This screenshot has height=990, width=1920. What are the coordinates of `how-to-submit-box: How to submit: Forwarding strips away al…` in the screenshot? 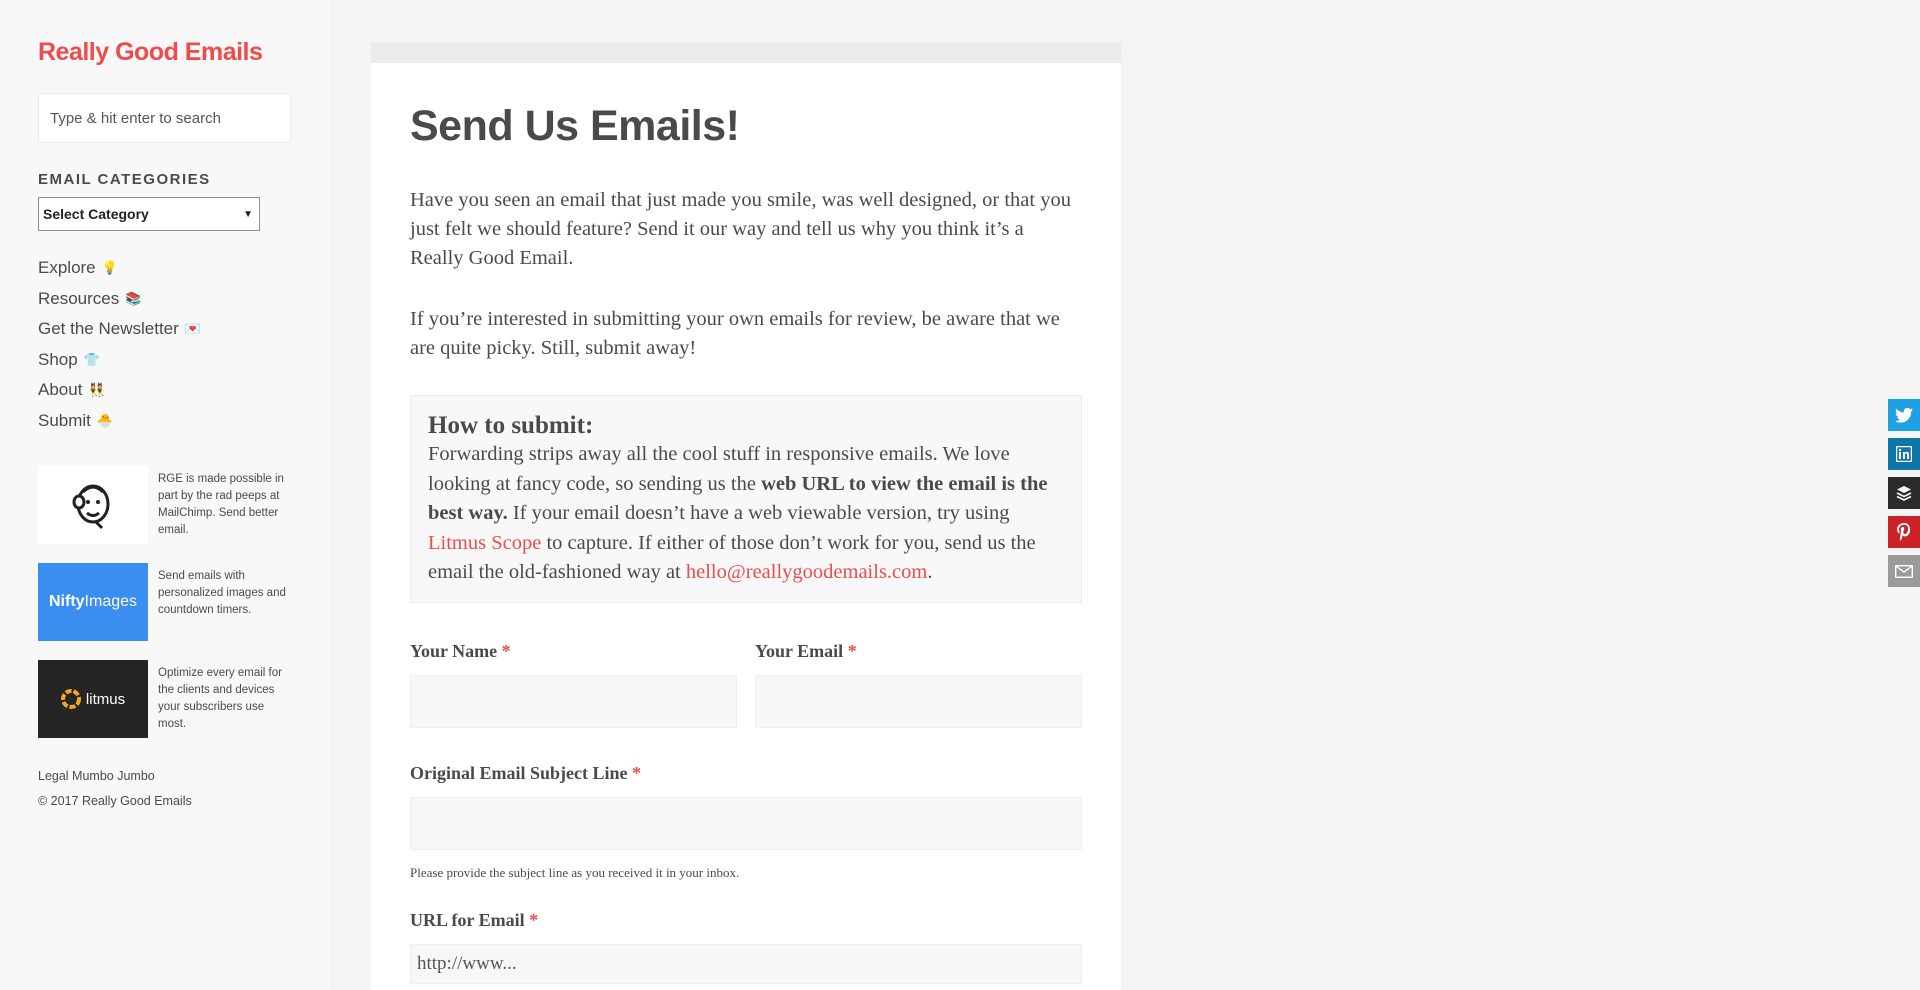 It's located at (746, 499).